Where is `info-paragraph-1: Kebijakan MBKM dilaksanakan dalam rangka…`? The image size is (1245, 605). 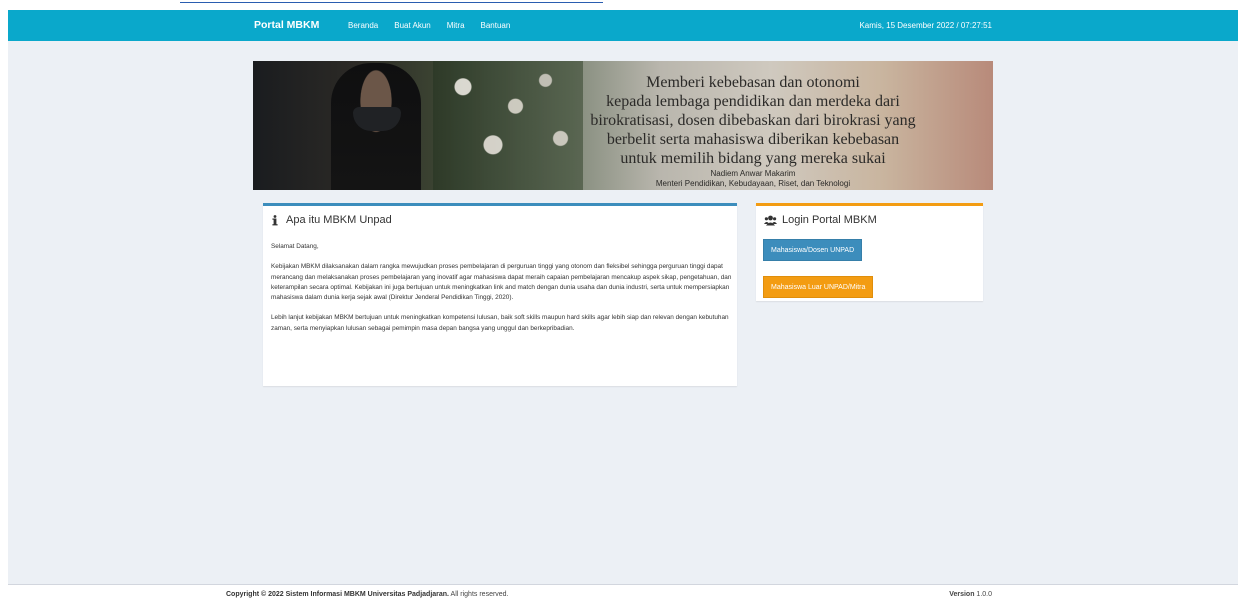 info-paragraph-1: Kebijakan MBKM dilaksanakan dalam rangka… is located at coordinates (501, 282).